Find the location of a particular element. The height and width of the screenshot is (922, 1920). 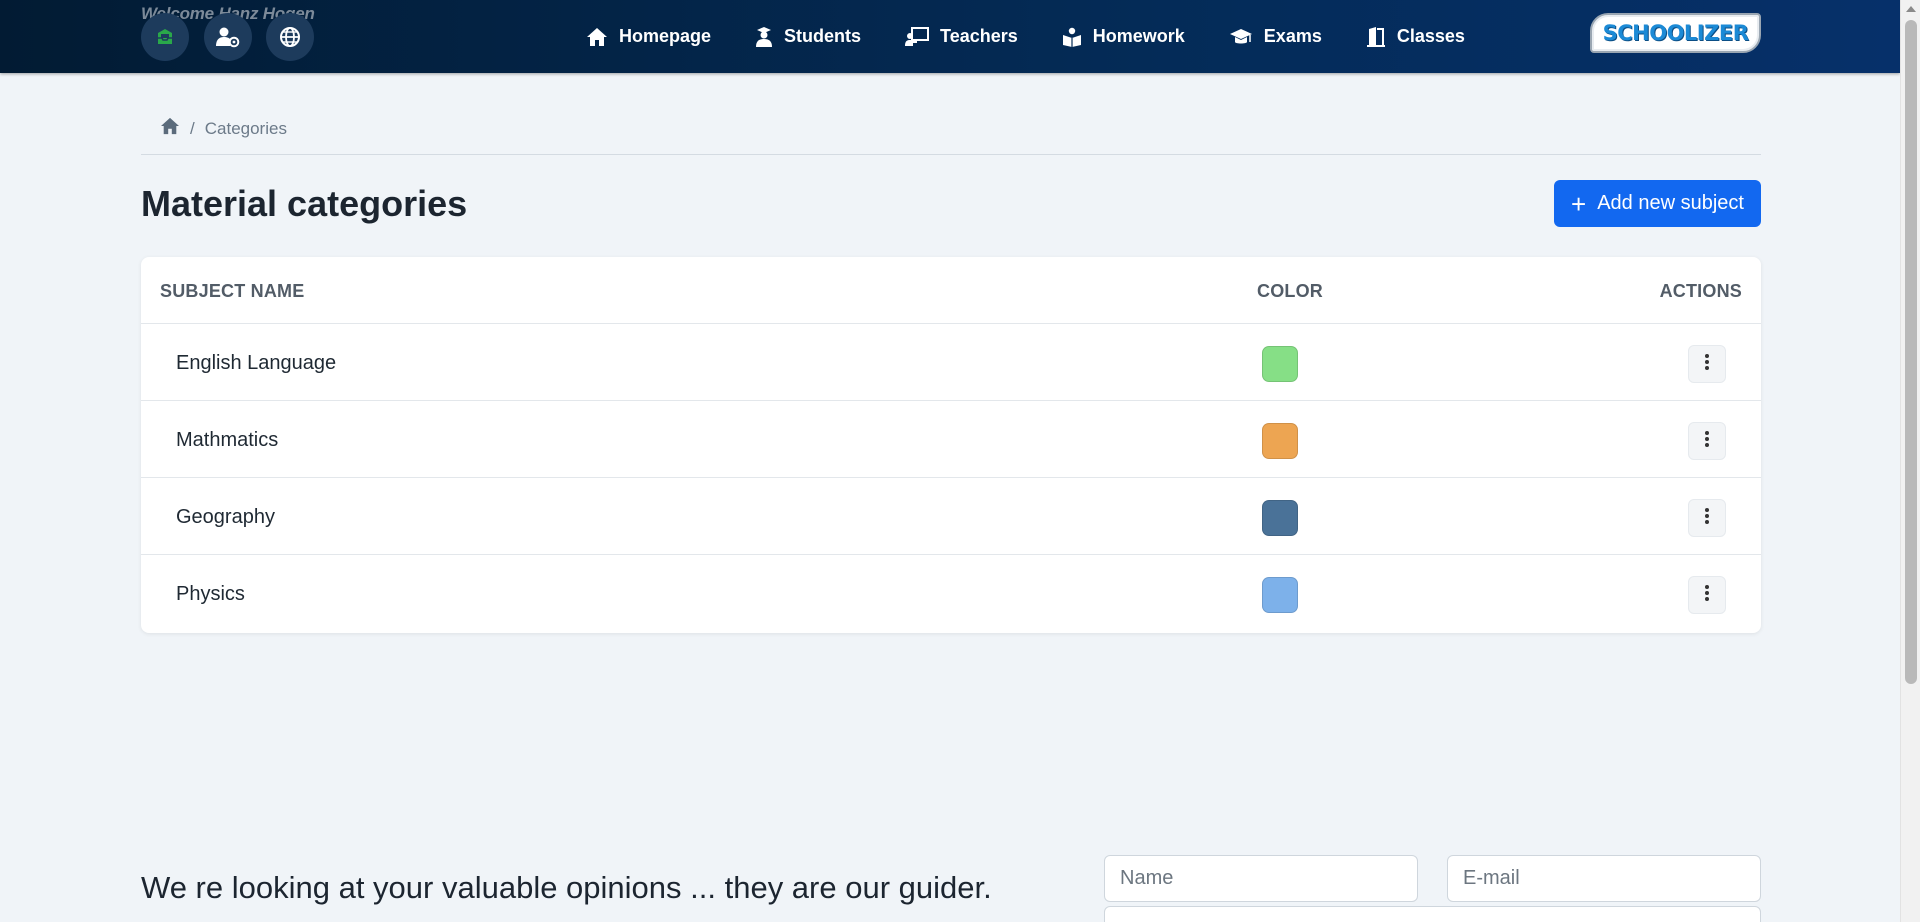

nav-teachers-label: Teachers is located at coordinates (979, 36).